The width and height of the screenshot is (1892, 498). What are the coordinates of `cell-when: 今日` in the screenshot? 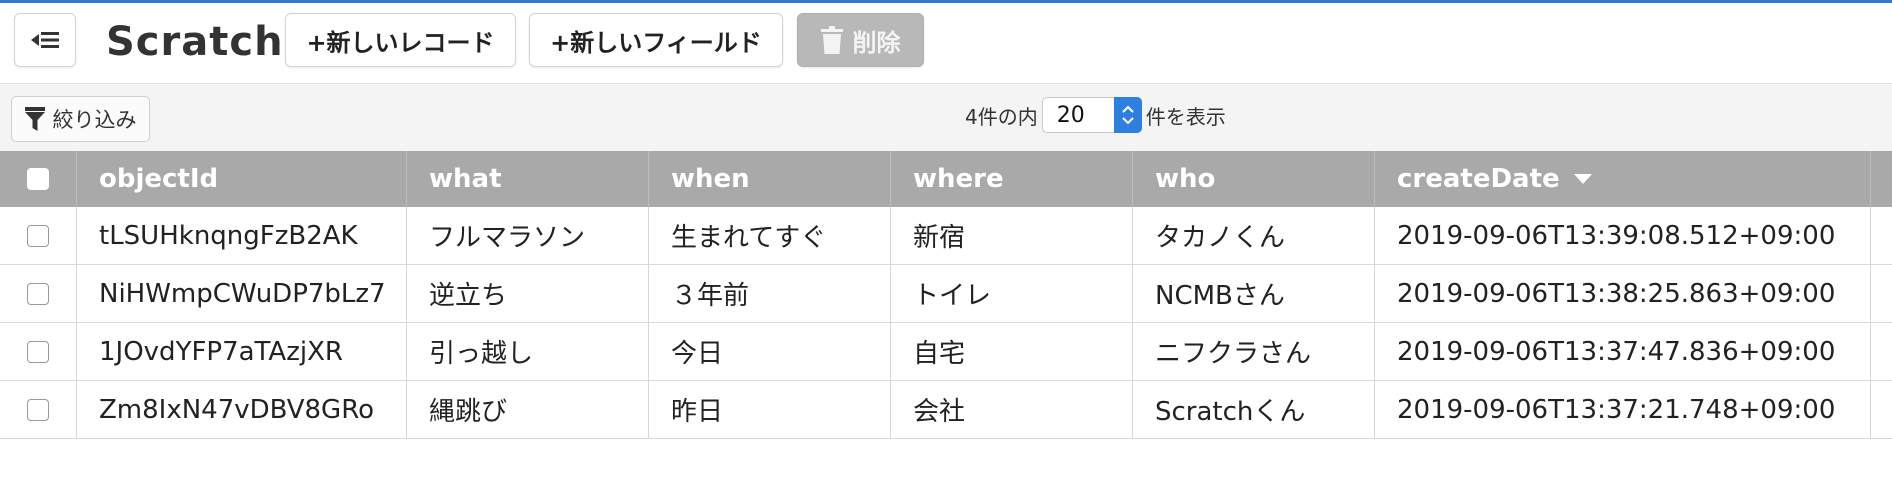 It's located at (770, 351).